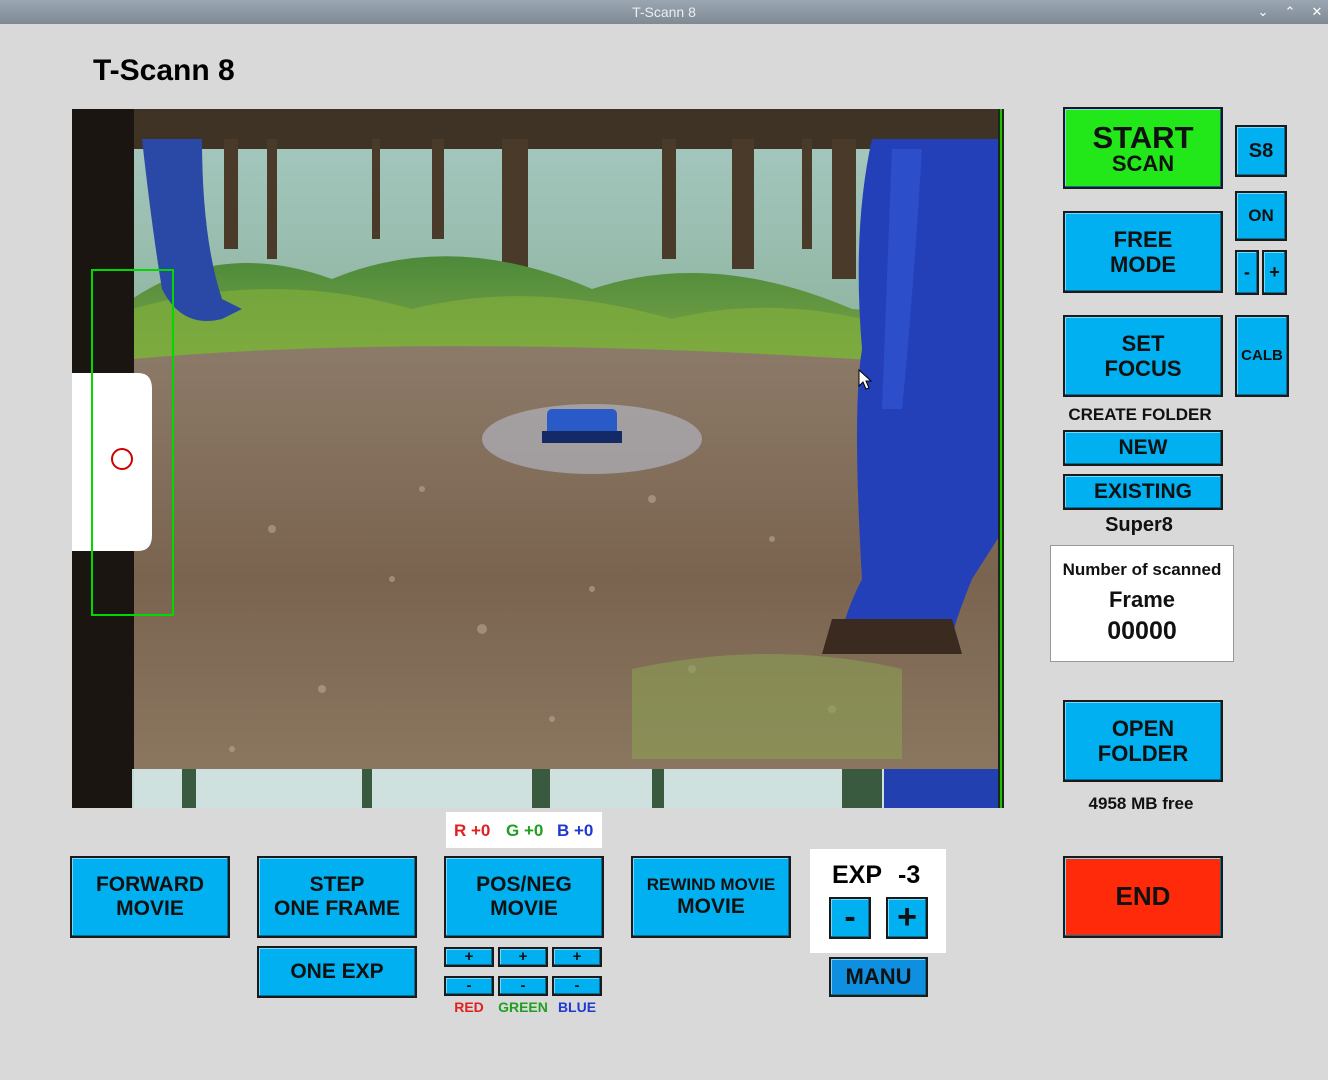 This screenshot has width=1328, height=1080. I want to click on manu-label: MANU, so click(878, 977).